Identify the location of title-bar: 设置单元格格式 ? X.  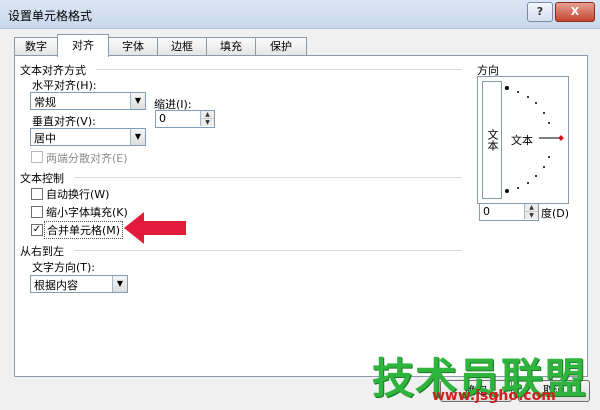
(300, 14).